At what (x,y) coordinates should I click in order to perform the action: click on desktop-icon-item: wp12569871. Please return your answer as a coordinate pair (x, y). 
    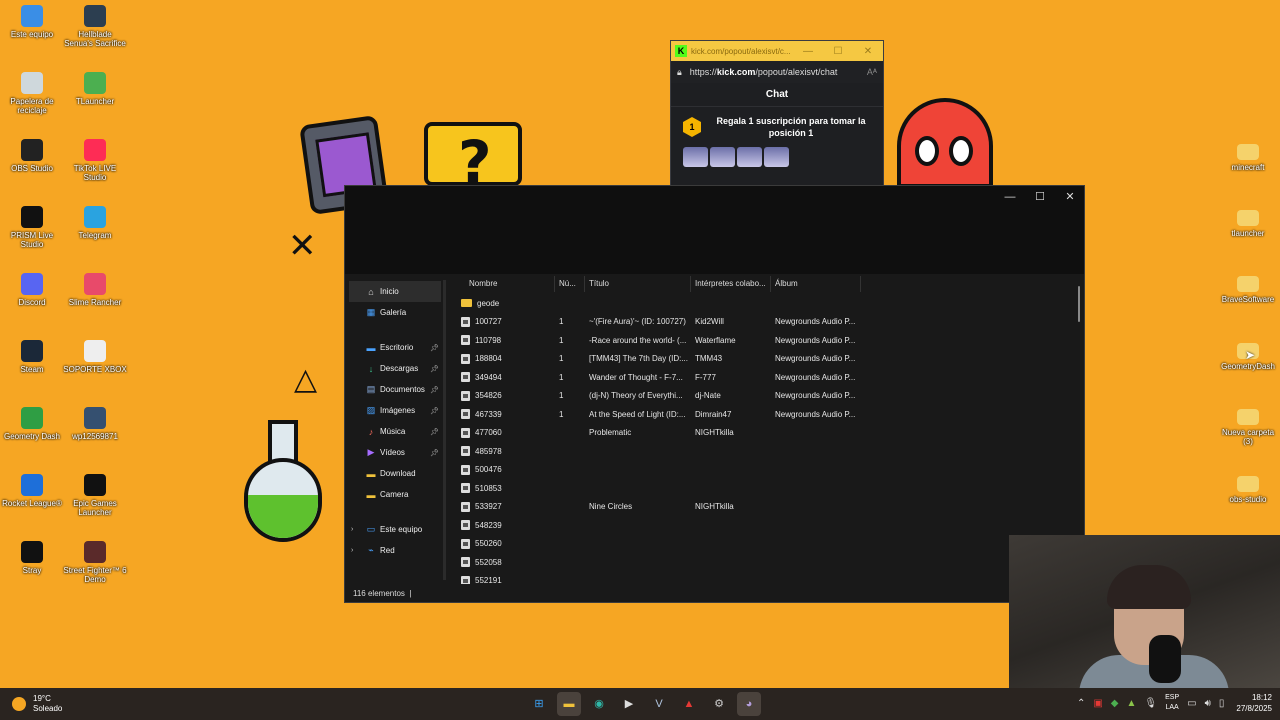
    Looking at the image, I should click on (95, 424).